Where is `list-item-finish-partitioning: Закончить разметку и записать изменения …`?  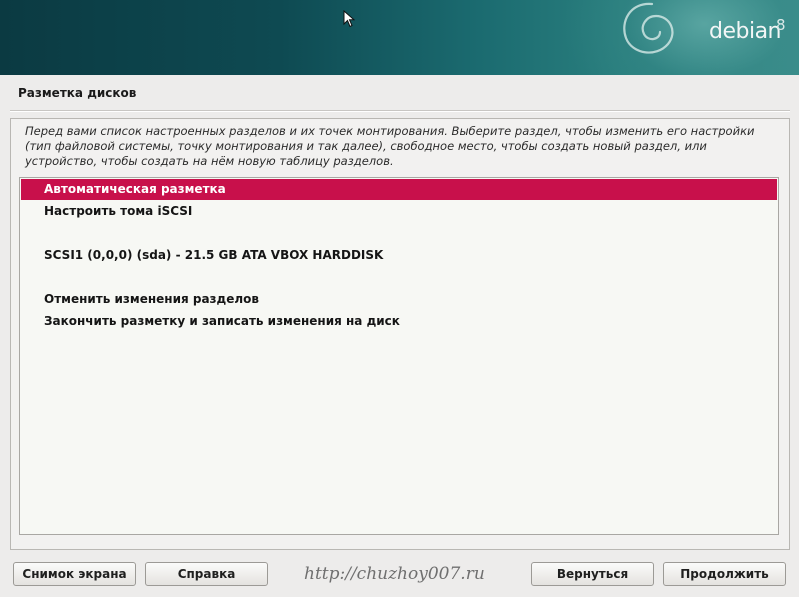
list-item-finish-partitioning: Закончить разметку и записать изменения … is located at coordinates (399, 321).